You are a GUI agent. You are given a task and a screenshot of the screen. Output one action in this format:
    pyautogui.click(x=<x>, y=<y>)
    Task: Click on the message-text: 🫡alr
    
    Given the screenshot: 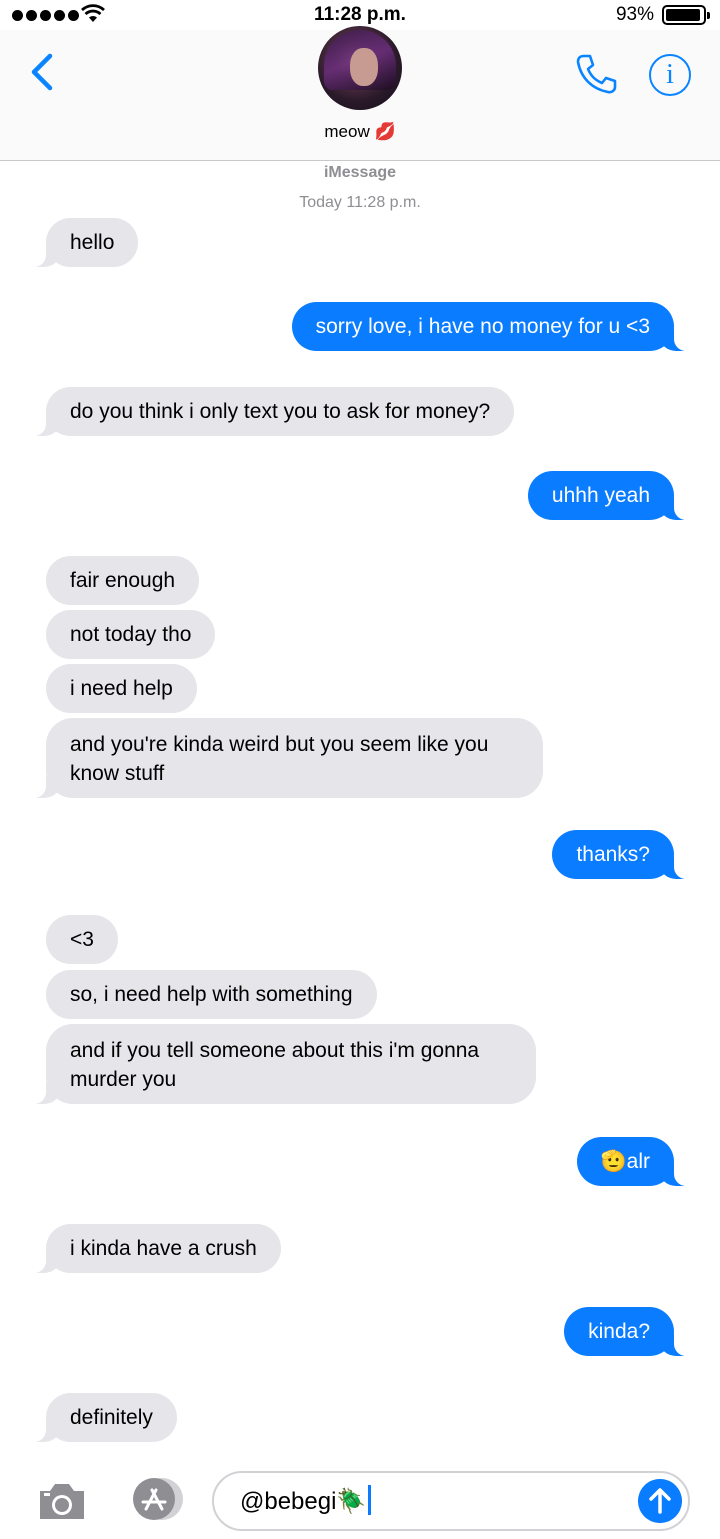 What is the action you would take?
    pyautogui.click(x=625, y=1161)
    